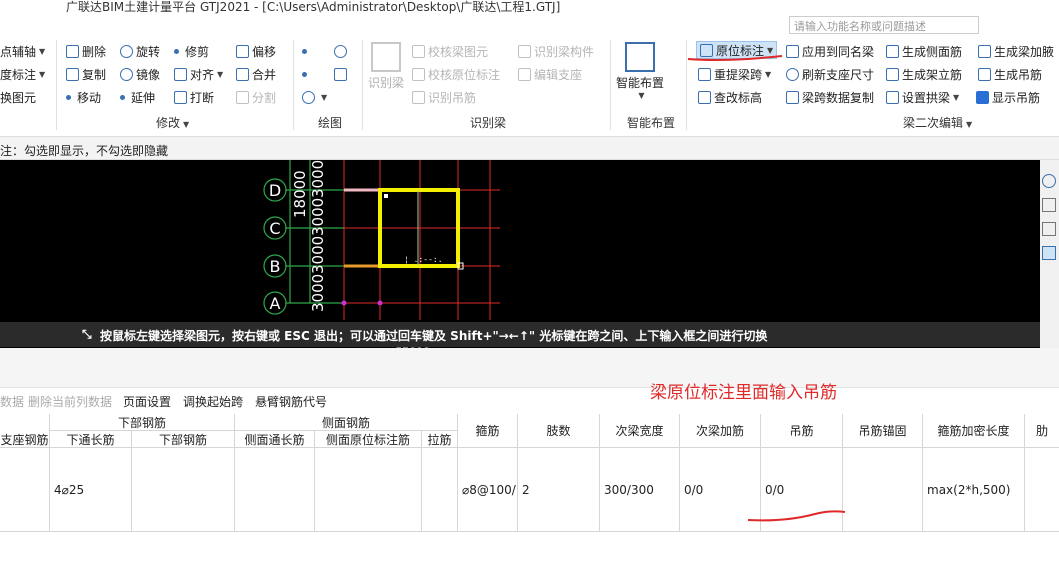  Describe the element at coordinates (450, 51) in the screenshot. I see `check-beam-button: 校核梁图元` at that location.